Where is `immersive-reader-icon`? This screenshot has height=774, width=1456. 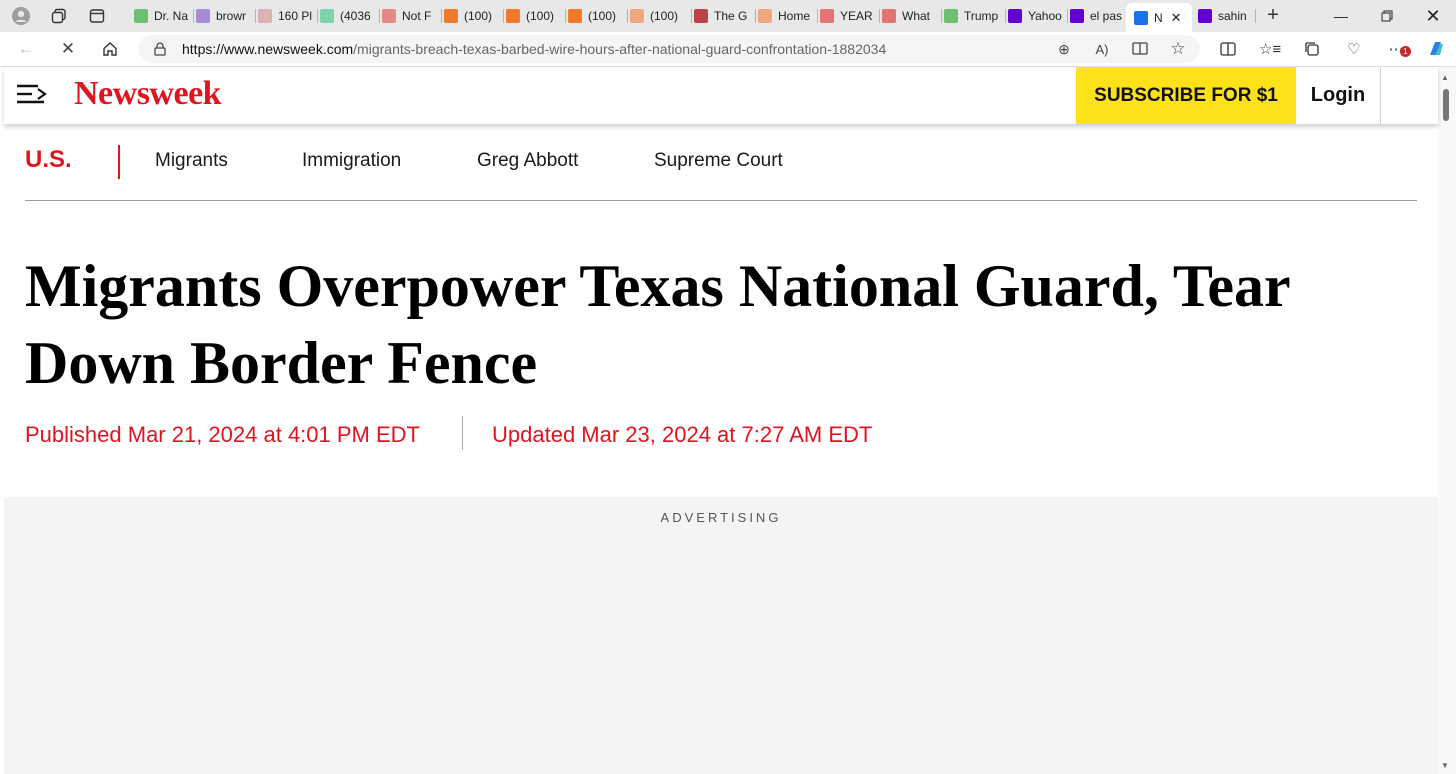 immersive-reader-icon is located at coordinates (1140, 49).